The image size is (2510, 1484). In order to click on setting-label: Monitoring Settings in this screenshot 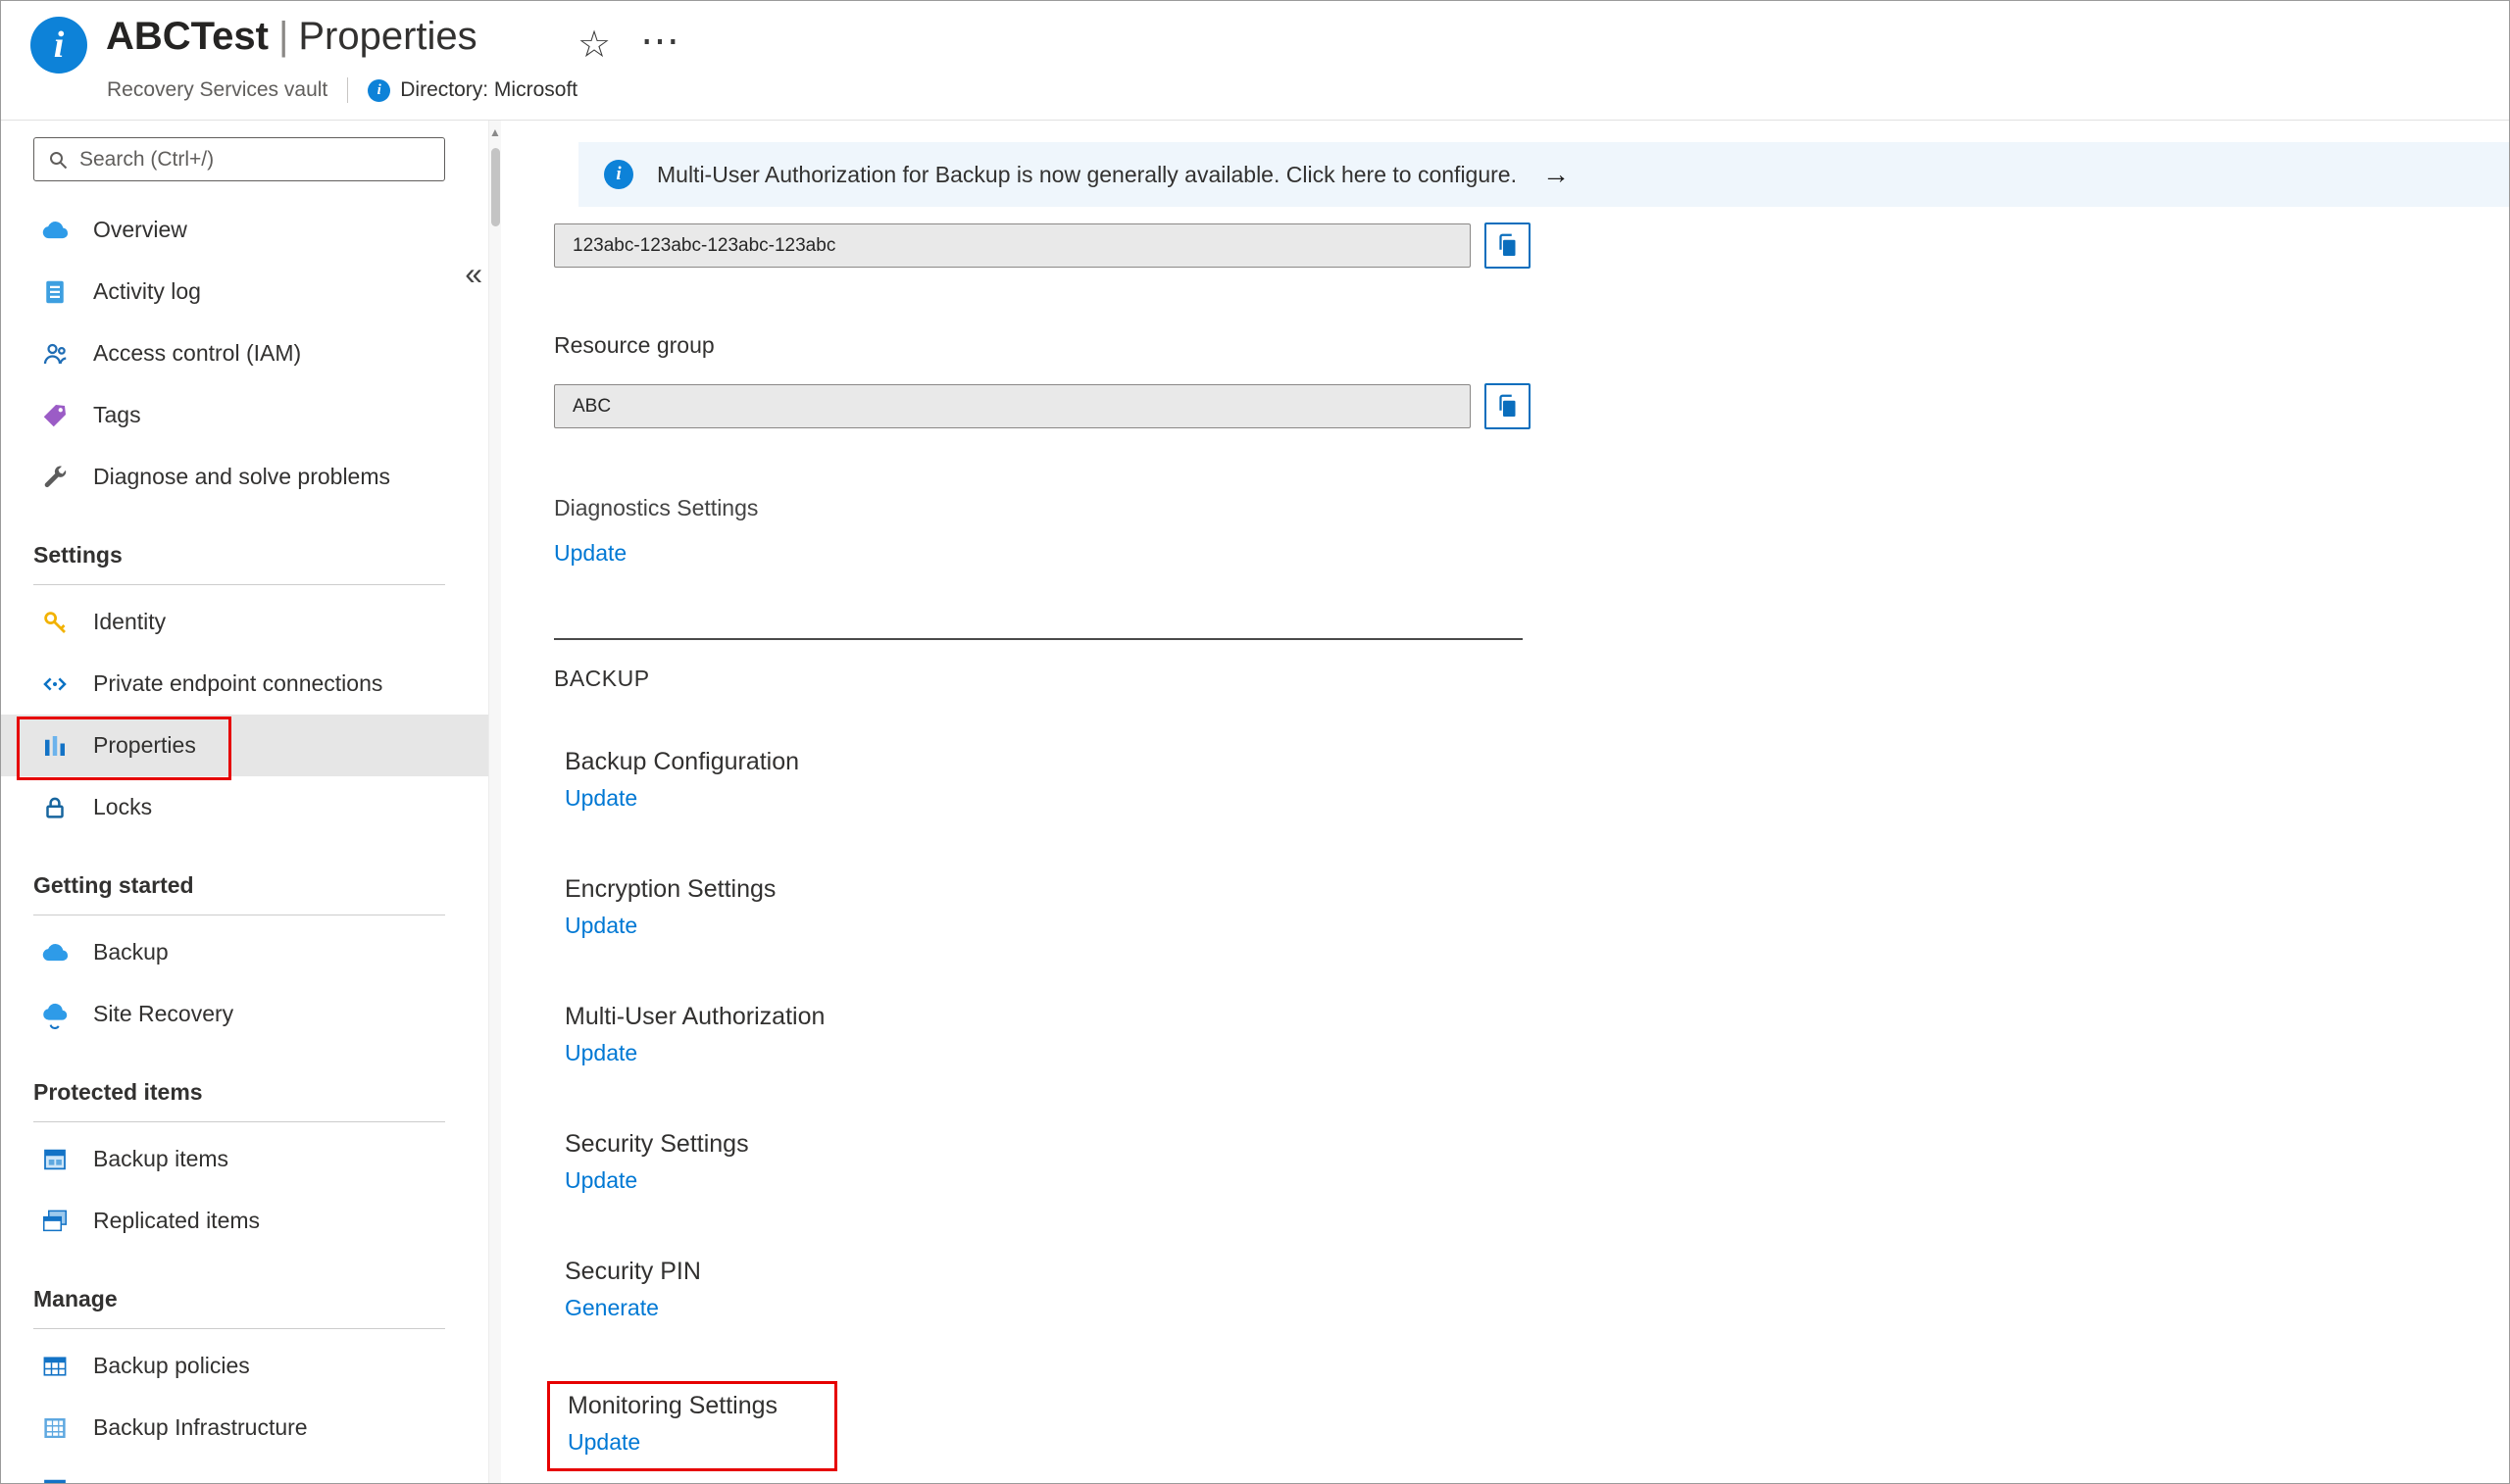, I will do `click(673, 1405)`.